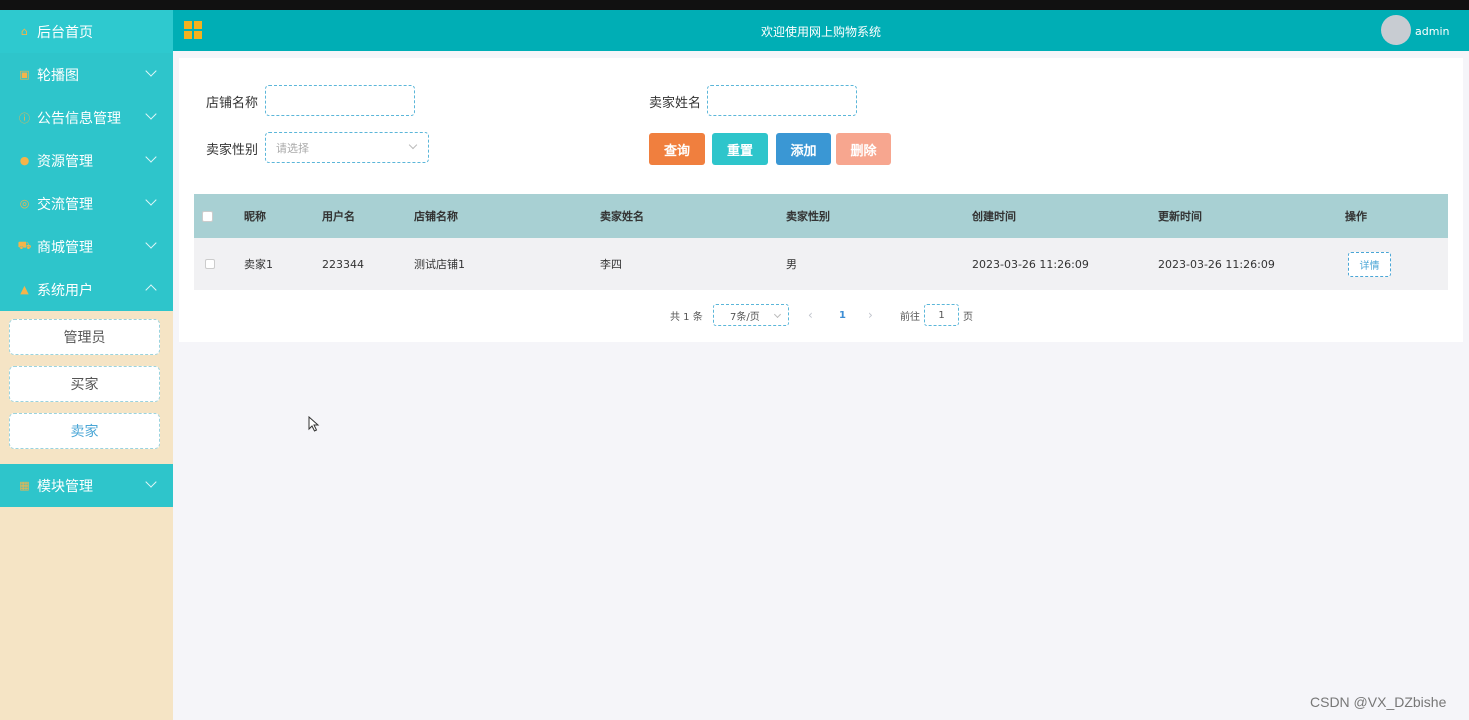 The width and height of the screenshot is (1469, 720). I want to click on seller-gender-select: 请选择, so click(347, 147).